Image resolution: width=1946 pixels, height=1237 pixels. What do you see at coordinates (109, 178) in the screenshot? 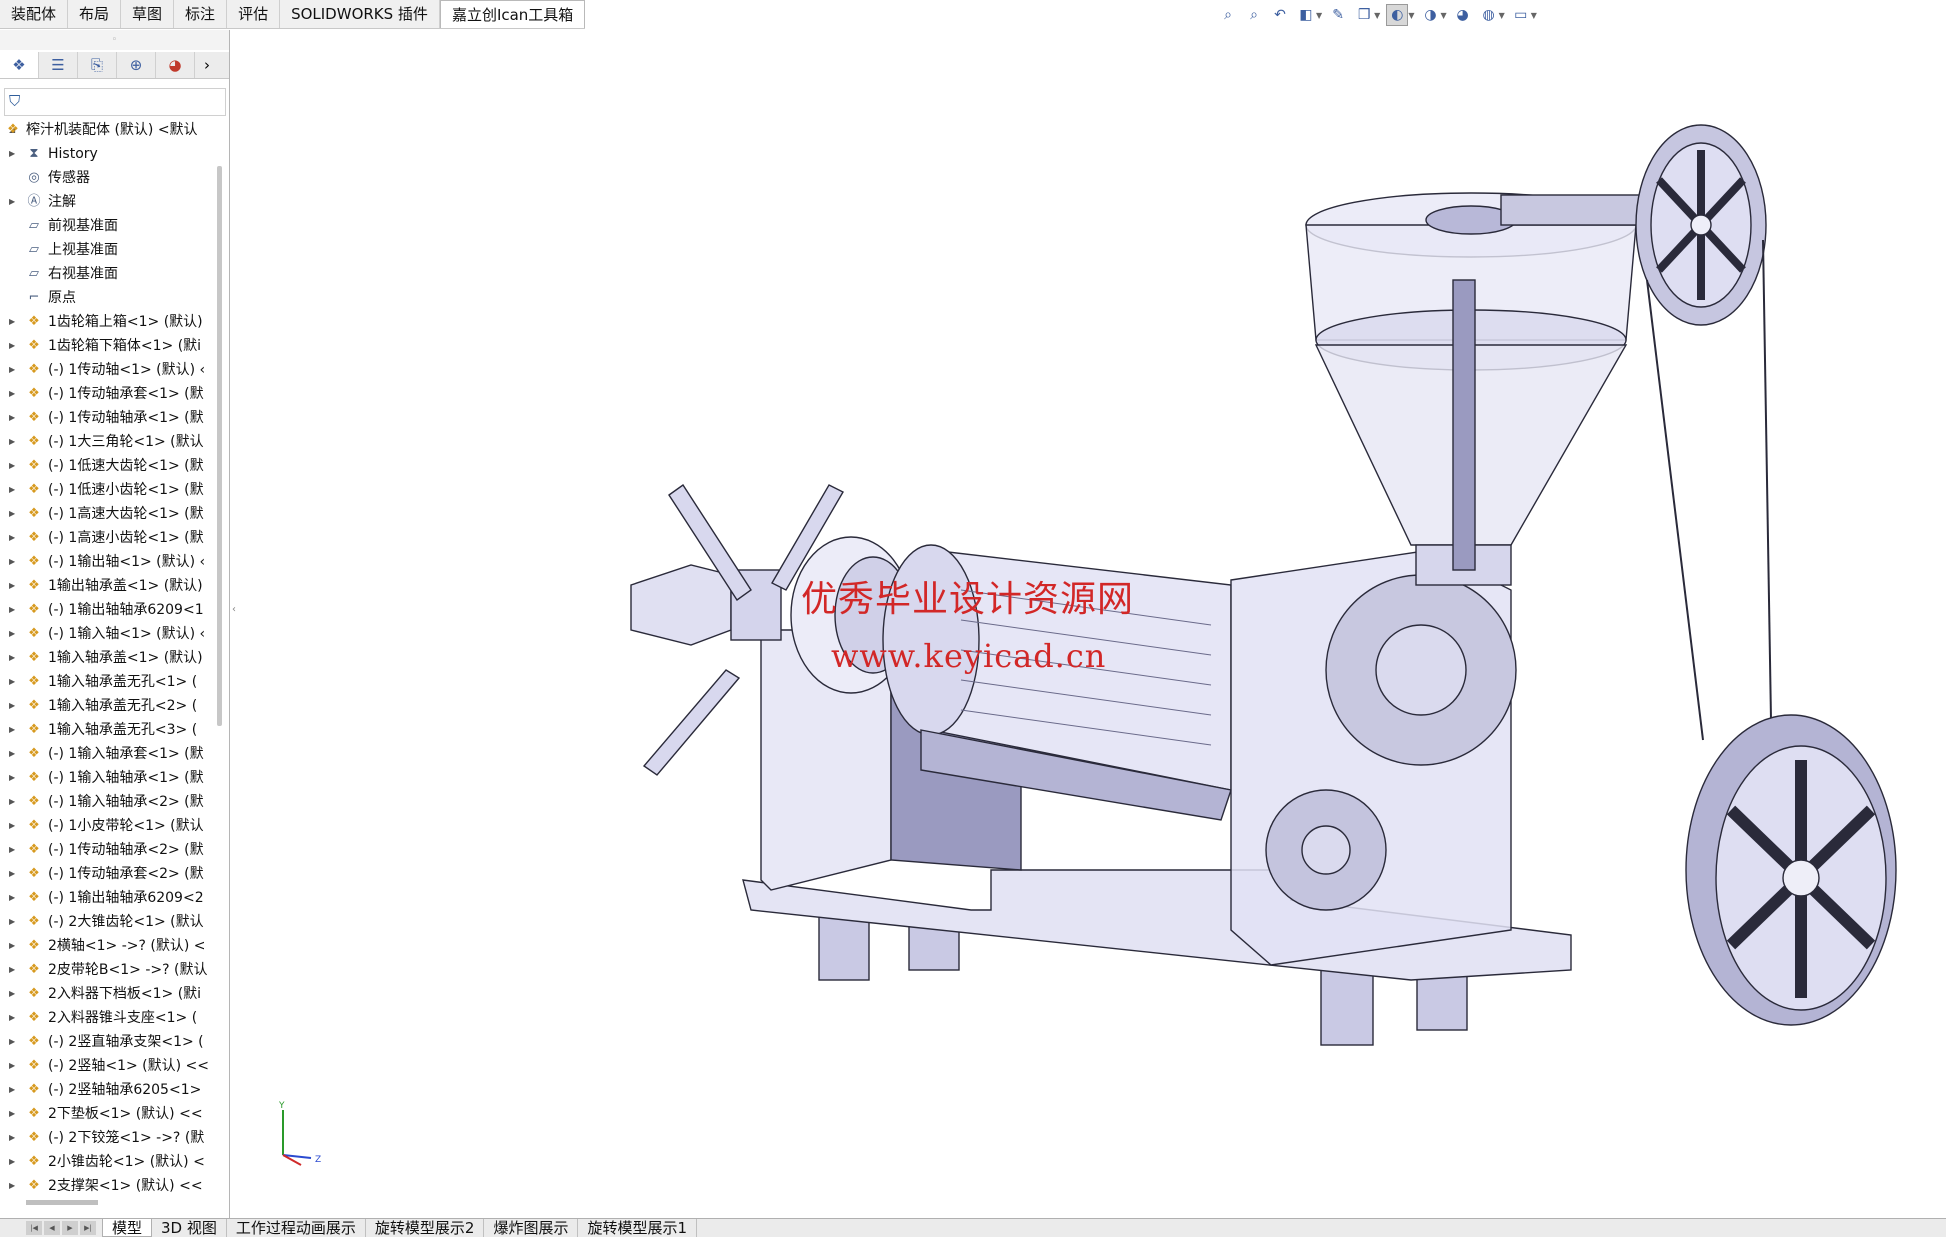
I see `tree-item-sensor: ◎ 传感器` at bounding box center [109, 178].